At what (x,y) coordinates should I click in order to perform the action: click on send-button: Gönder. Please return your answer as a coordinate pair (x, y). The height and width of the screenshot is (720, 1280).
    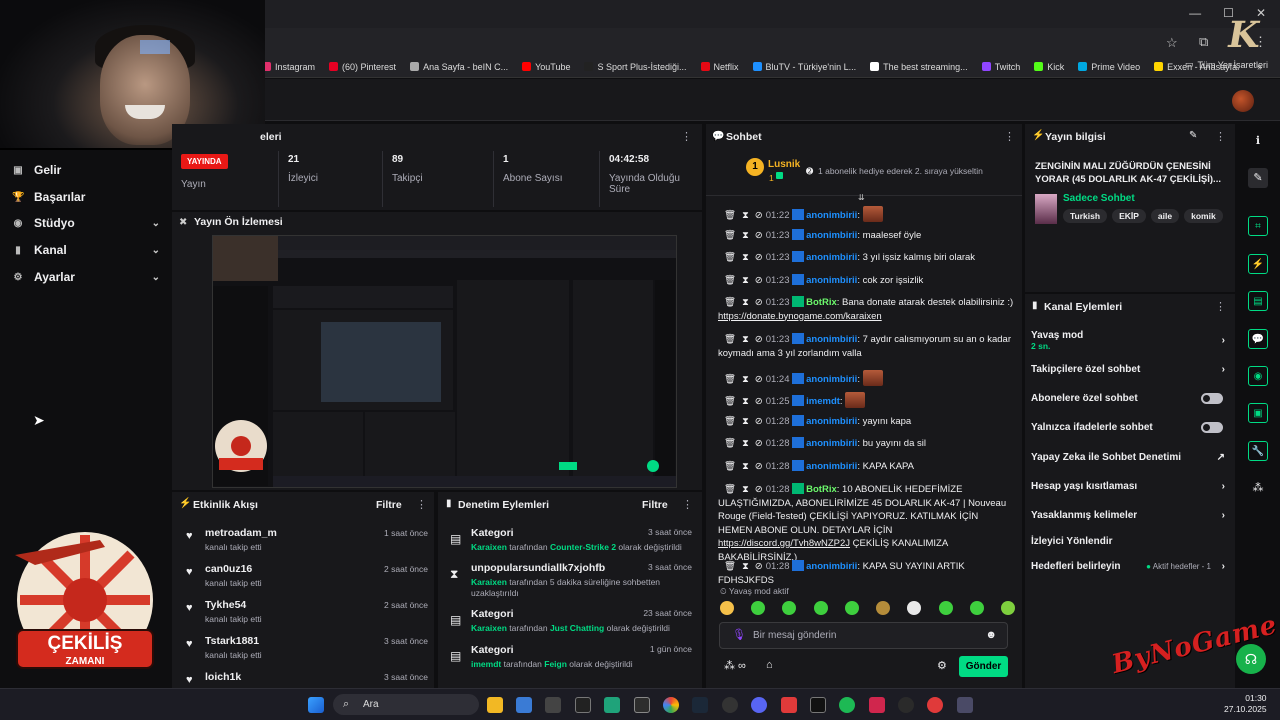
    Looking at the image, I should click on (983, 666).